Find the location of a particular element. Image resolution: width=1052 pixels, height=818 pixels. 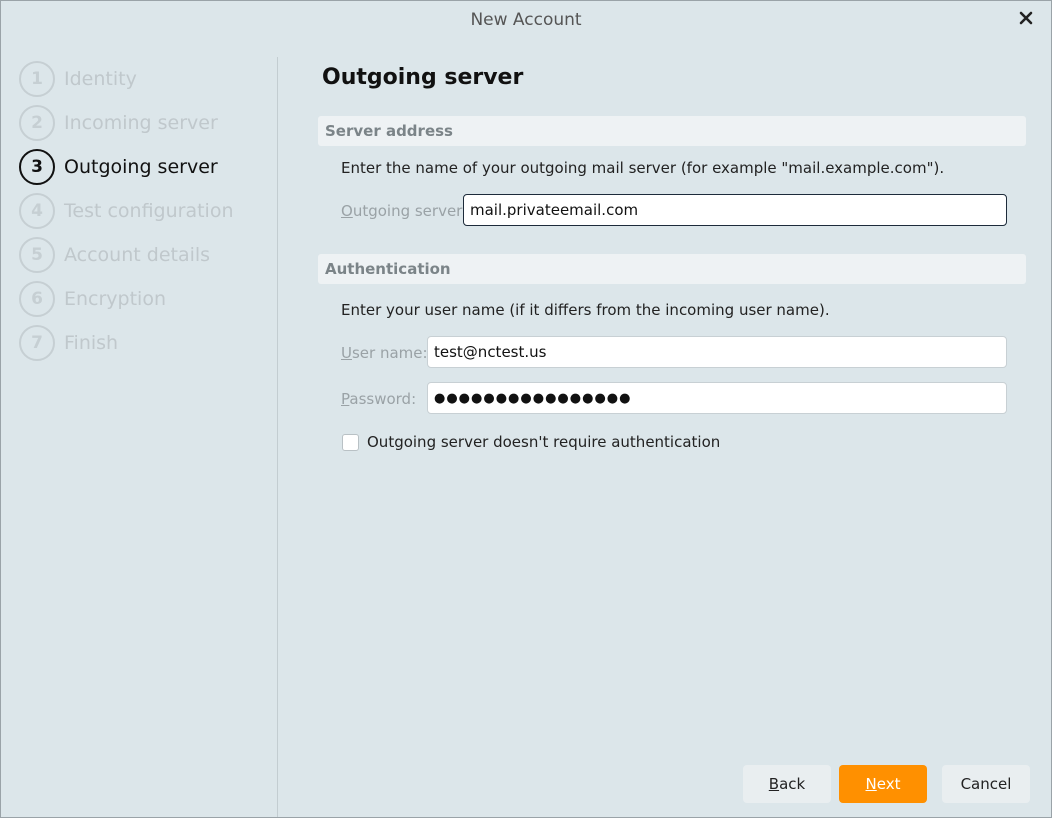

step-label: Outgoing server is located at coordinates (141, 167).